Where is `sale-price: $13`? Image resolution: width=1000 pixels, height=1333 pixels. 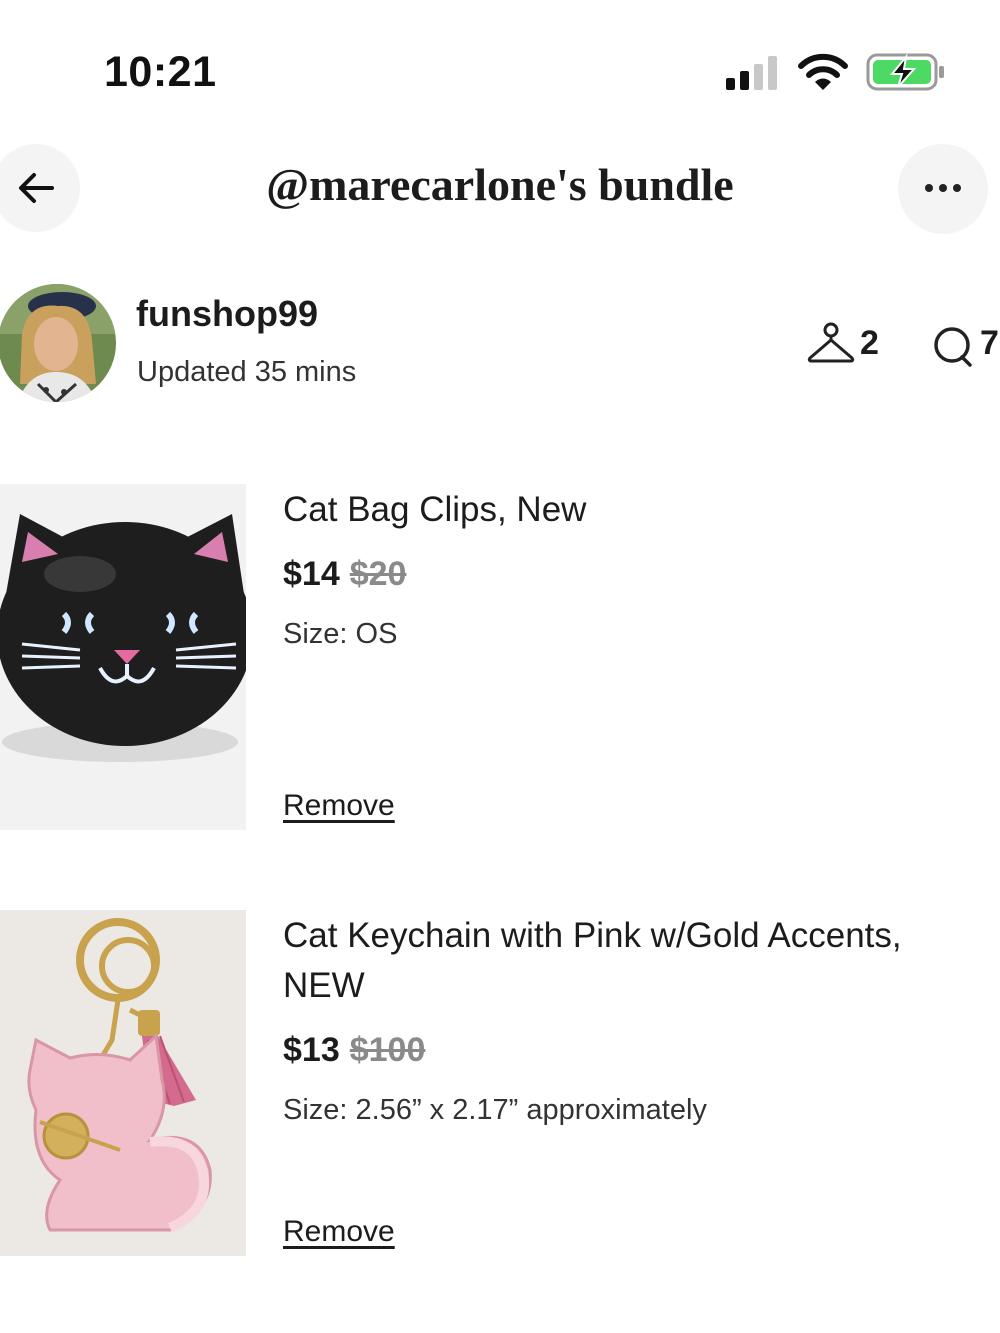 sale-price: $13 is located at coordinates (311, 1050).